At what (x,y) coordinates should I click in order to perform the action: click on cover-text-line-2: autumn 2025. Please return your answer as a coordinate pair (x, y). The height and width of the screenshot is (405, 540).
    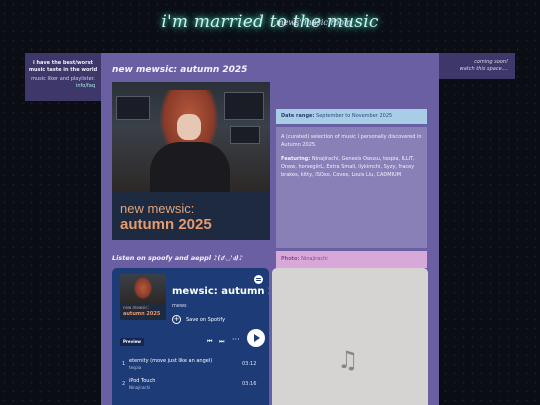
    Looking at the image, I should click on (166, 224).